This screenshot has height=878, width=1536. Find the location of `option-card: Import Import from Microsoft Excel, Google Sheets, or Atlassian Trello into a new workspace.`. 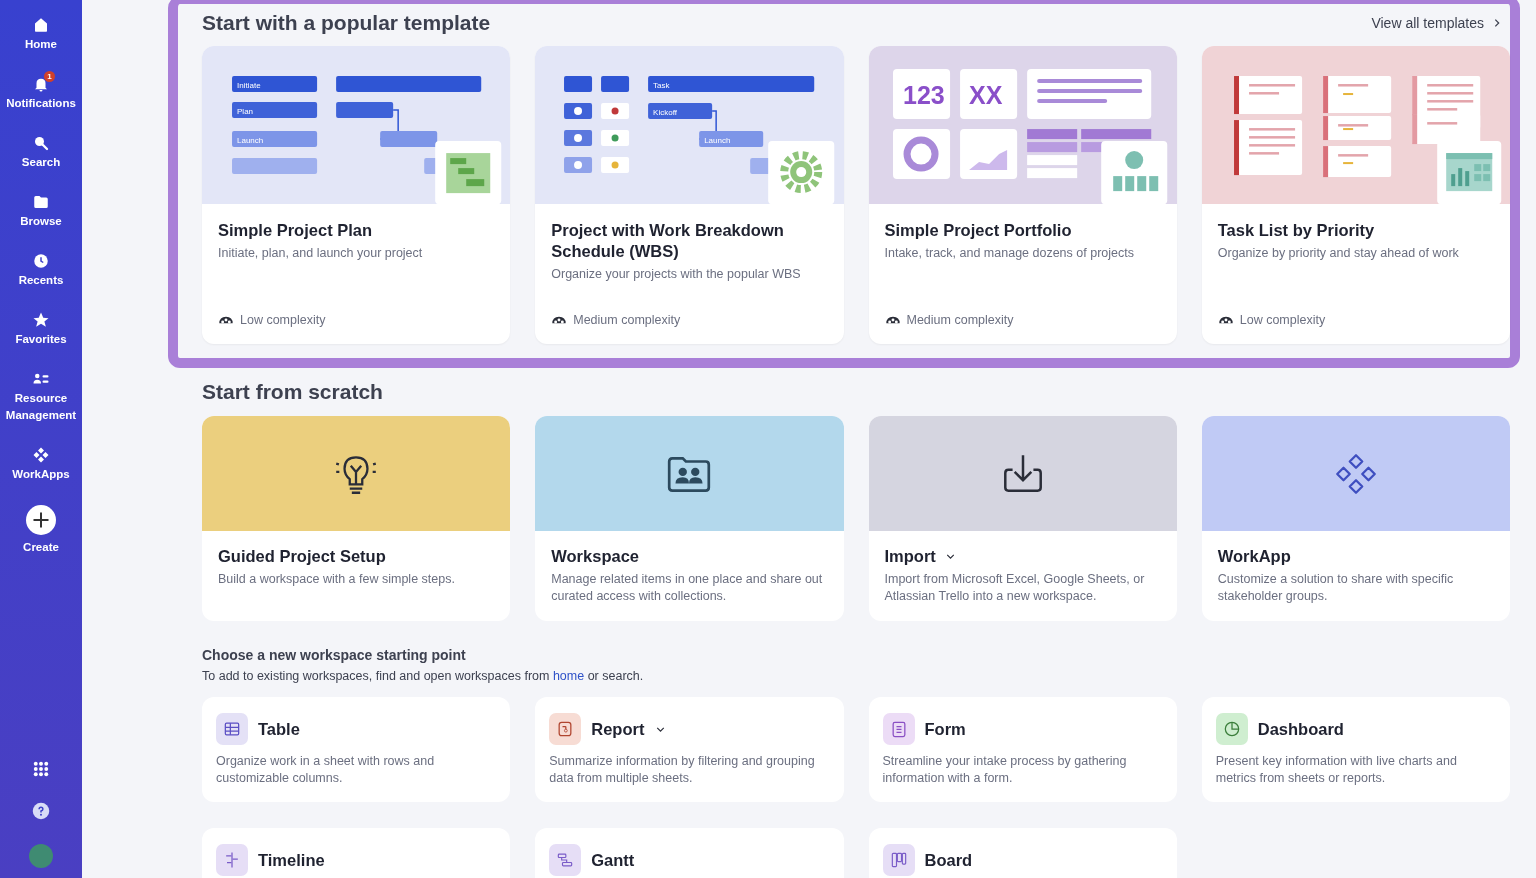

option-card: Import Import from Microsoft Excel, Google Sheets, or Atlassian Trello into a new workspace. is located at coordinates (1022, 518).